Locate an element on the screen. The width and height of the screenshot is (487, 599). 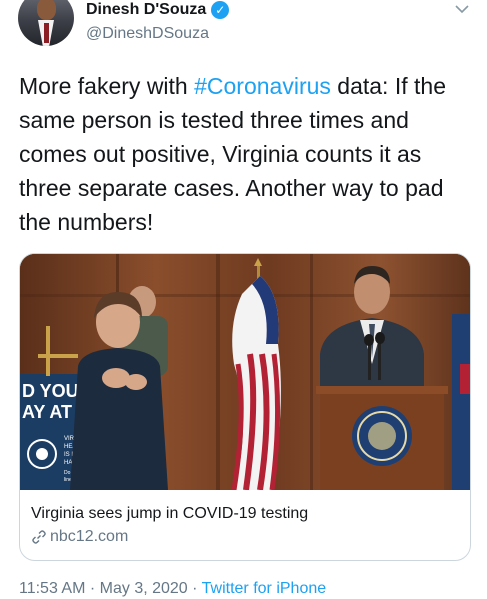
avatar-face is located at coordinates (46, 10).